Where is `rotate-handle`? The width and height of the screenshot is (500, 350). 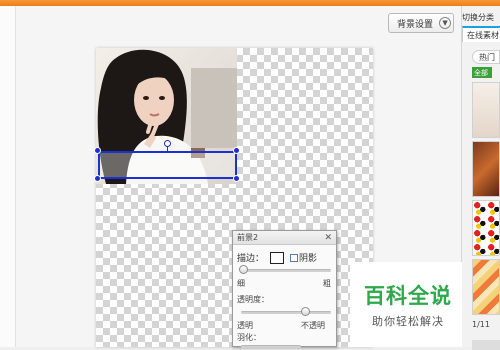 rotate-handle is located at coordinates (167, 143).